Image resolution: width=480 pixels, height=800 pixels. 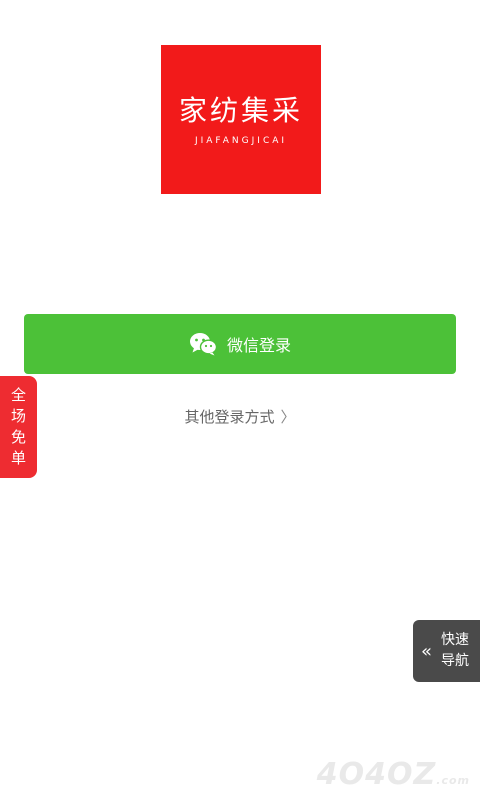 I want to click on double-chevron-left-icon: «, so click(x=427, y=651).